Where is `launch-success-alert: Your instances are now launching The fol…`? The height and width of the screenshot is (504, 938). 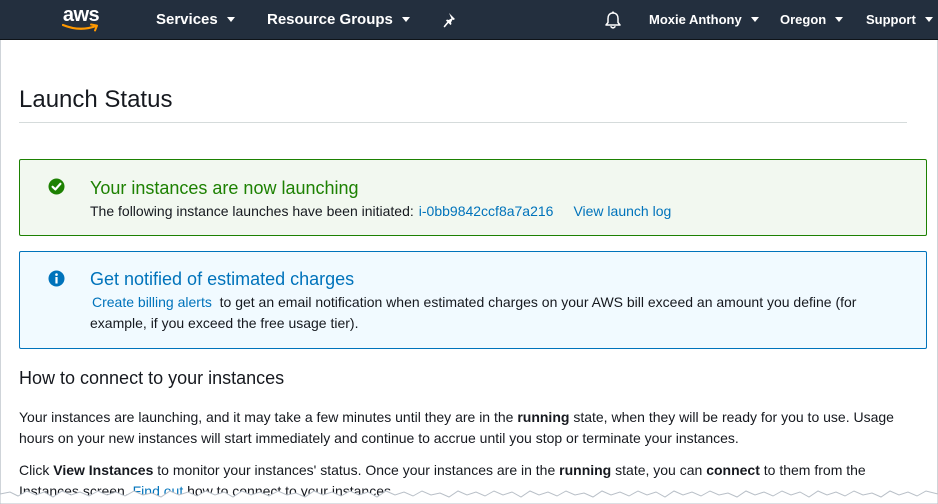 launch-success-alert: Your instances are now launching The fol… is located at coordinates (473, 197).